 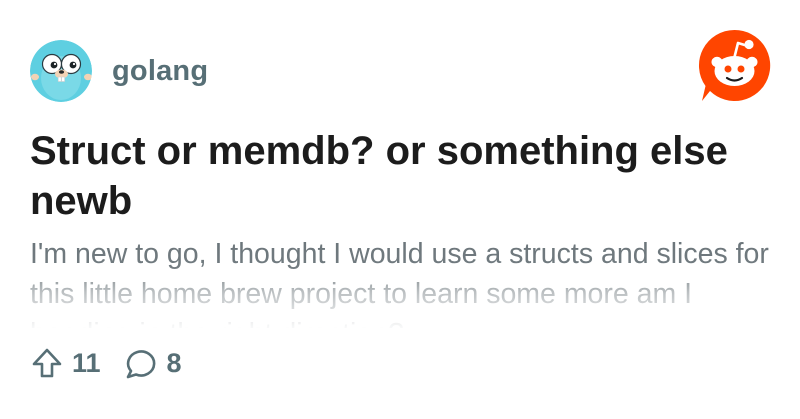 I want to click on gopher-icon, so click(x=61, y=71).